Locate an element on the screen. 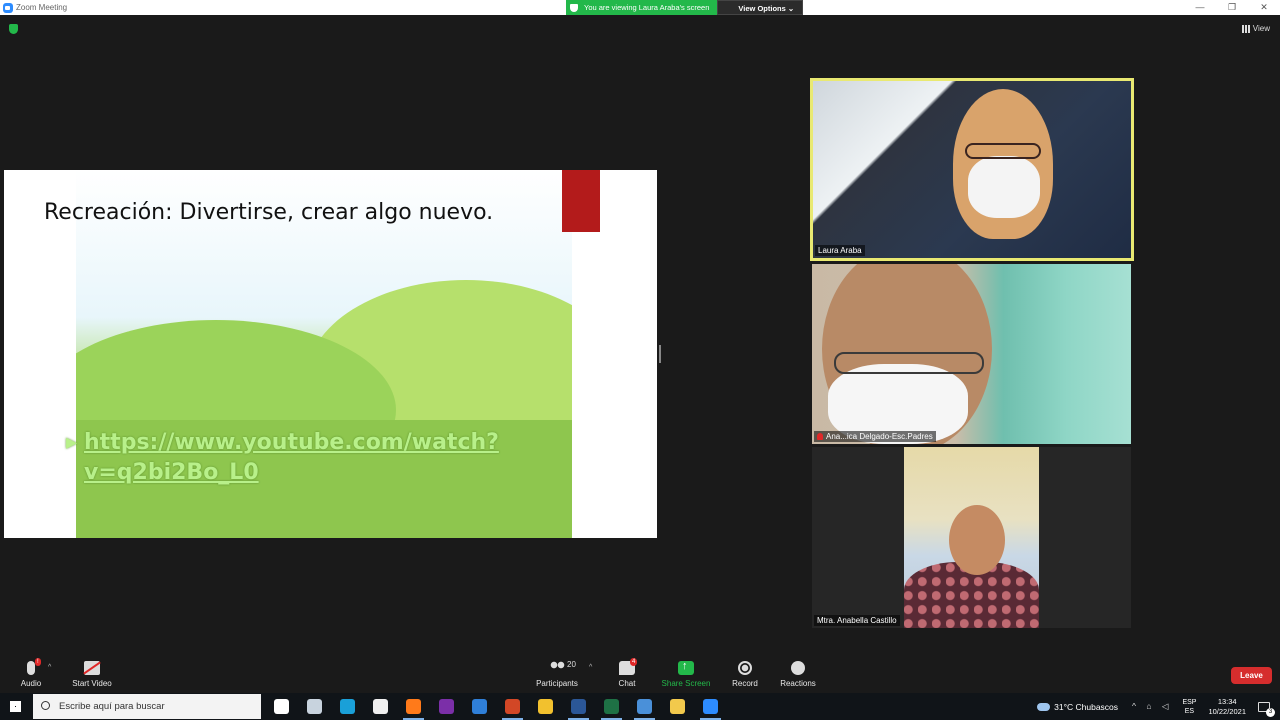  weather-text: 31°C Chubascos is located at coordinates (1086, 706).